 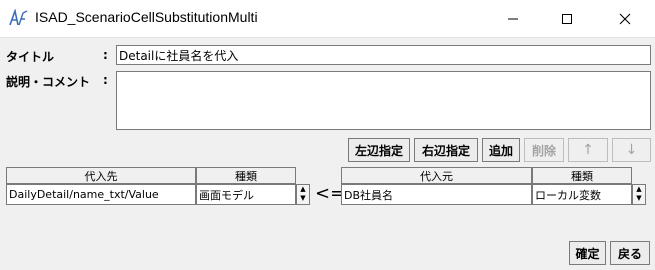 I want to click on move-up-button: ↑, so click(x=588, y=150).